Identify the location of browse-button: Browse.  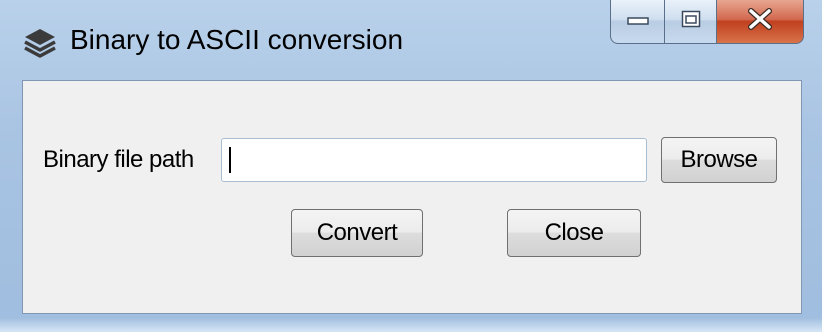
(719, 160).